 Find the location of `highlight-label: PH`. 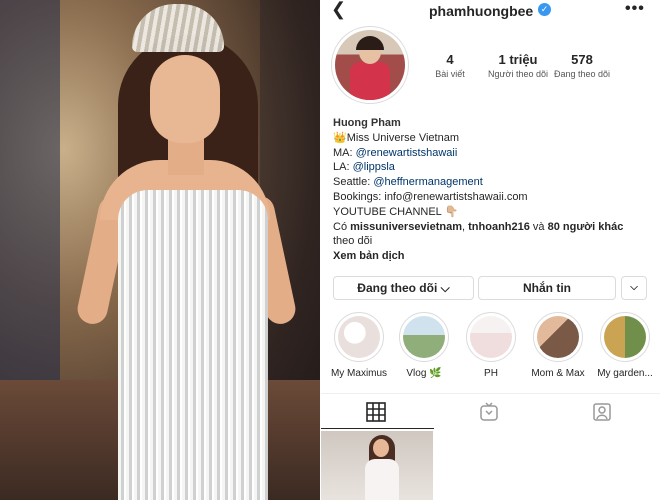

highlight-label: PH is located at coordinates (491, 373).